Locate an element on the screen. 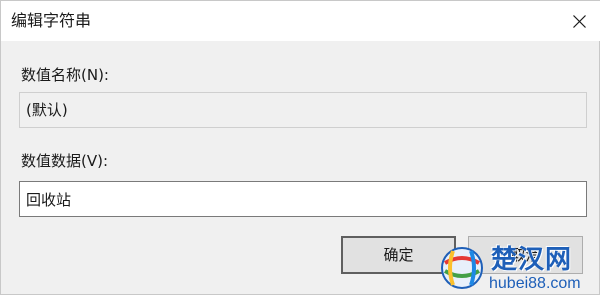 This screenshot has height=295, width=600. close-button is located at coordinates (578, 21).